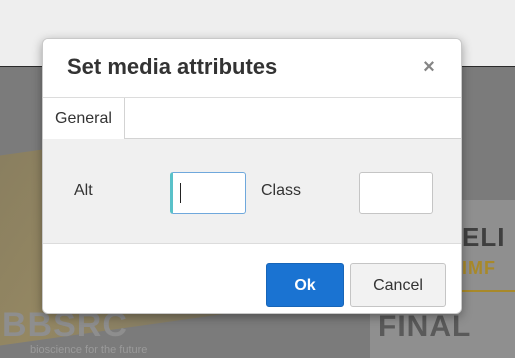  What do you see at coordinates (84, 119) in the screenshot?
I see `tab-general: General` at bounding box center [84, 119].